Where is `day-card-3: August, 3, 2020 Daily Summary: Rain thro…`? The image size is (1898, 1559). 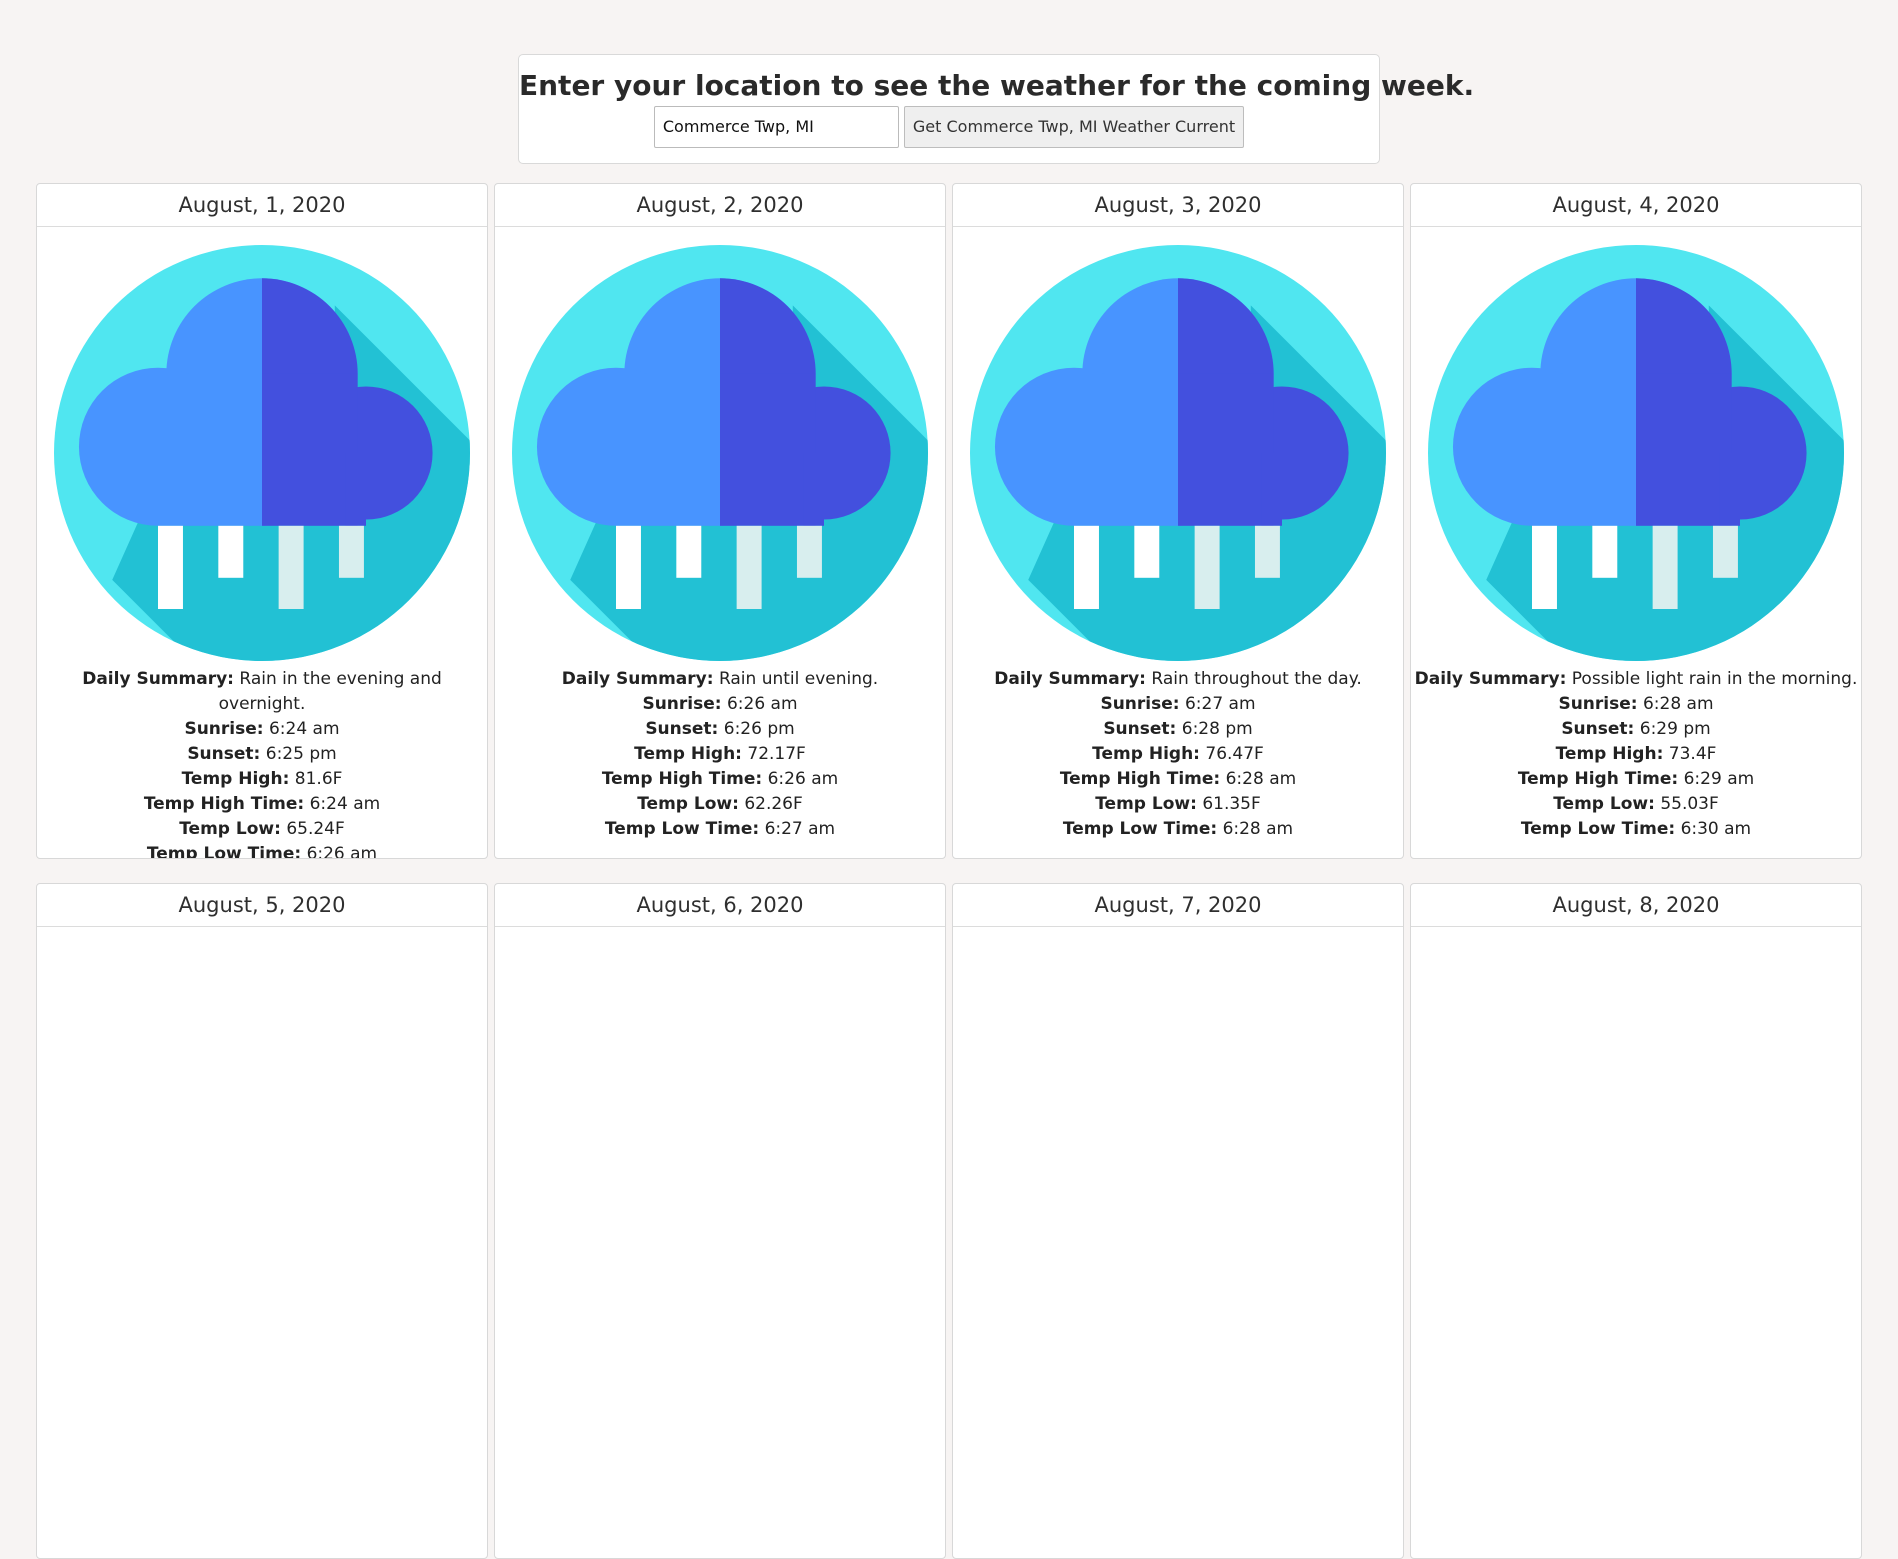 day-card-3: August, 3, 2020 Daily Summary: Rain thro… is located at coordinates (1178, 521).